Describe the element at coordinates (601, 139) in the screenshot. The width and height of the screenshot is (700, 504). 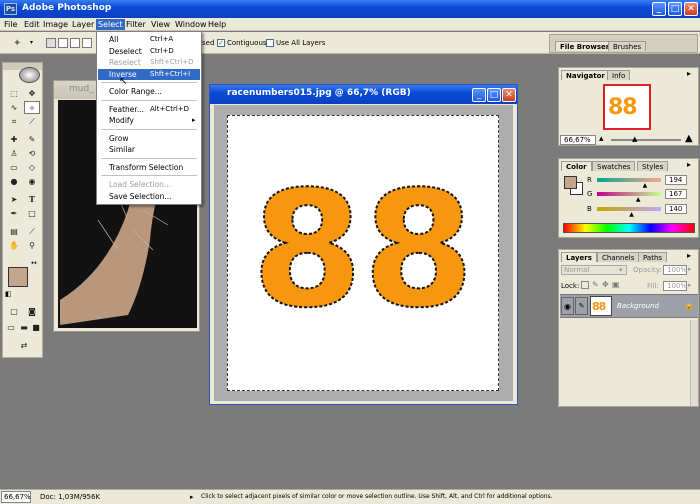
I see `zoom-out-icon: ▴` at that location.